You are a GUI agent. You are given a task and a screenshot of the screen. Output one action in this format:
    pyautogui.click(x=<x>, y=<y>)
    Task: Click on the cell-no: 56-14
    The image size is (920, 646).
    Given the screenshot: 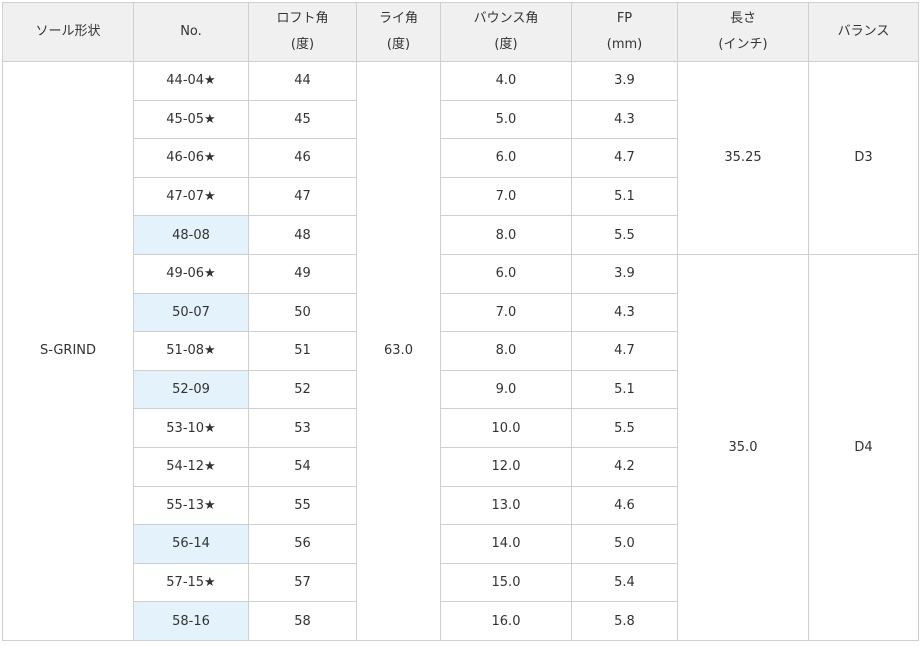 What is the action you would take?
    pyautogui.click(x=191, y=544)
    